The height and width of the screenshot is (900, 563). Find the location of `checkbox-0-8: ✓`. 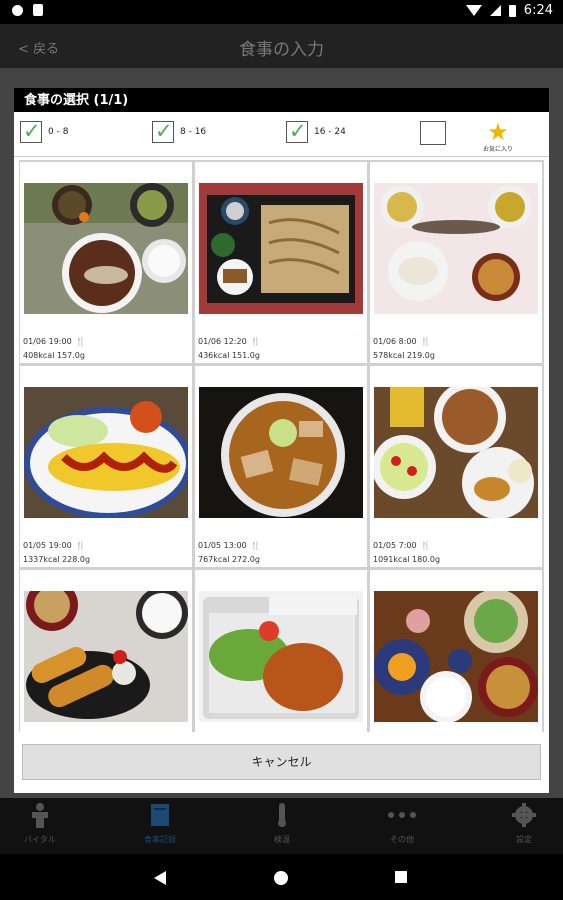

checkbox-0-8: ✓ is located at coordinates (31, 131).